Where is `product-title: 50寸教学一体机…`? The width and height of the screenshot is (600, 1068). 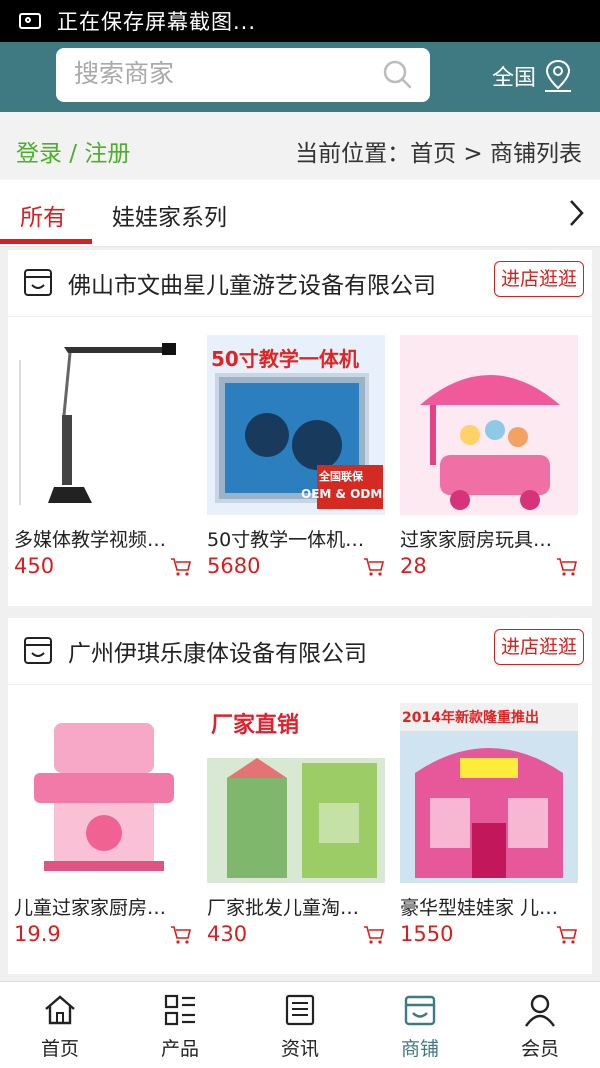
product-title: 50寸教学一体机… is located at coordinates (286, 540).